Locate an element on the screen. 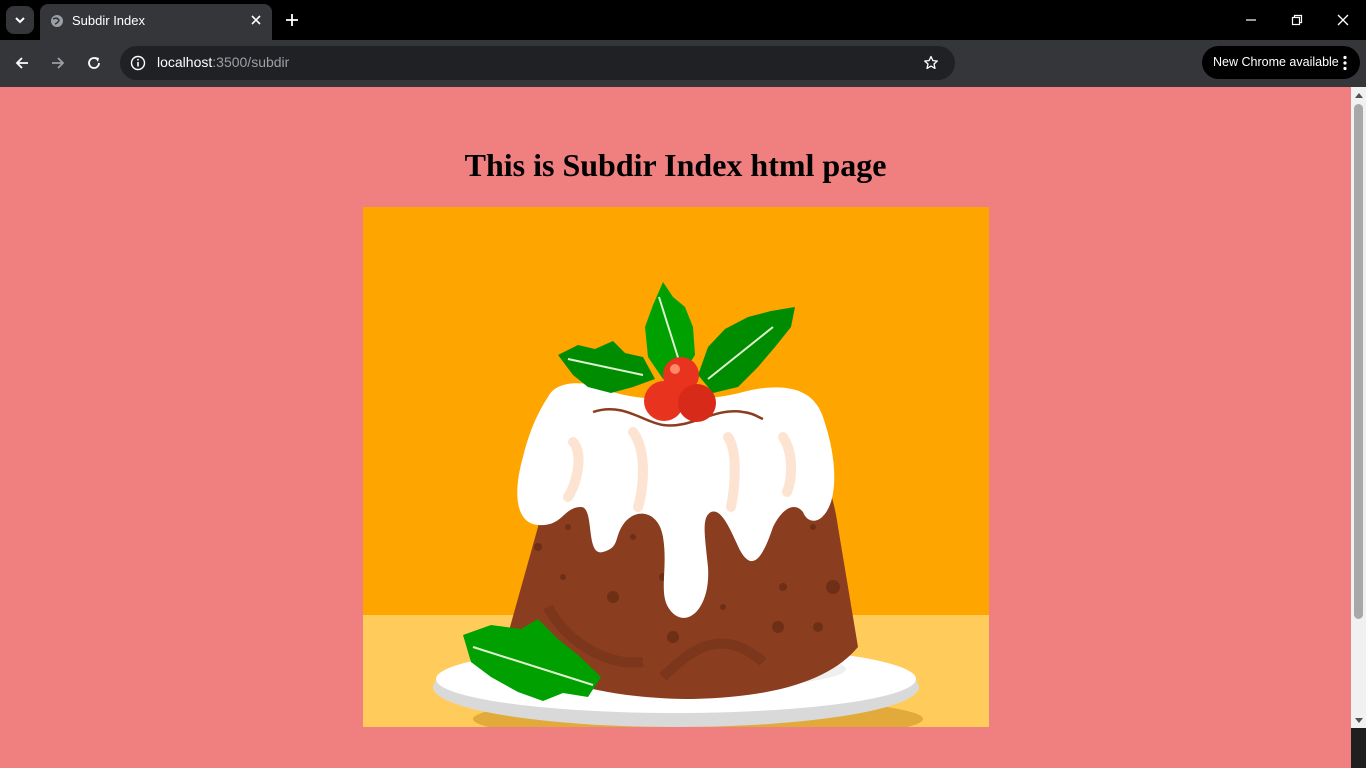  back-button is located at coordinates (22, 63).